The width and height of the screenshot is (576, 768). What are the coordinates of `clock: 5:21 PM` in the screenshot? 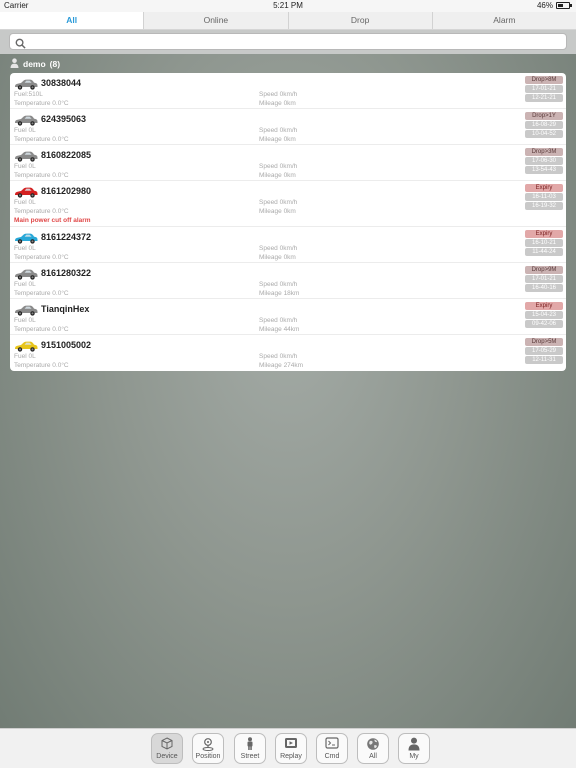 It's located at (288, 5).